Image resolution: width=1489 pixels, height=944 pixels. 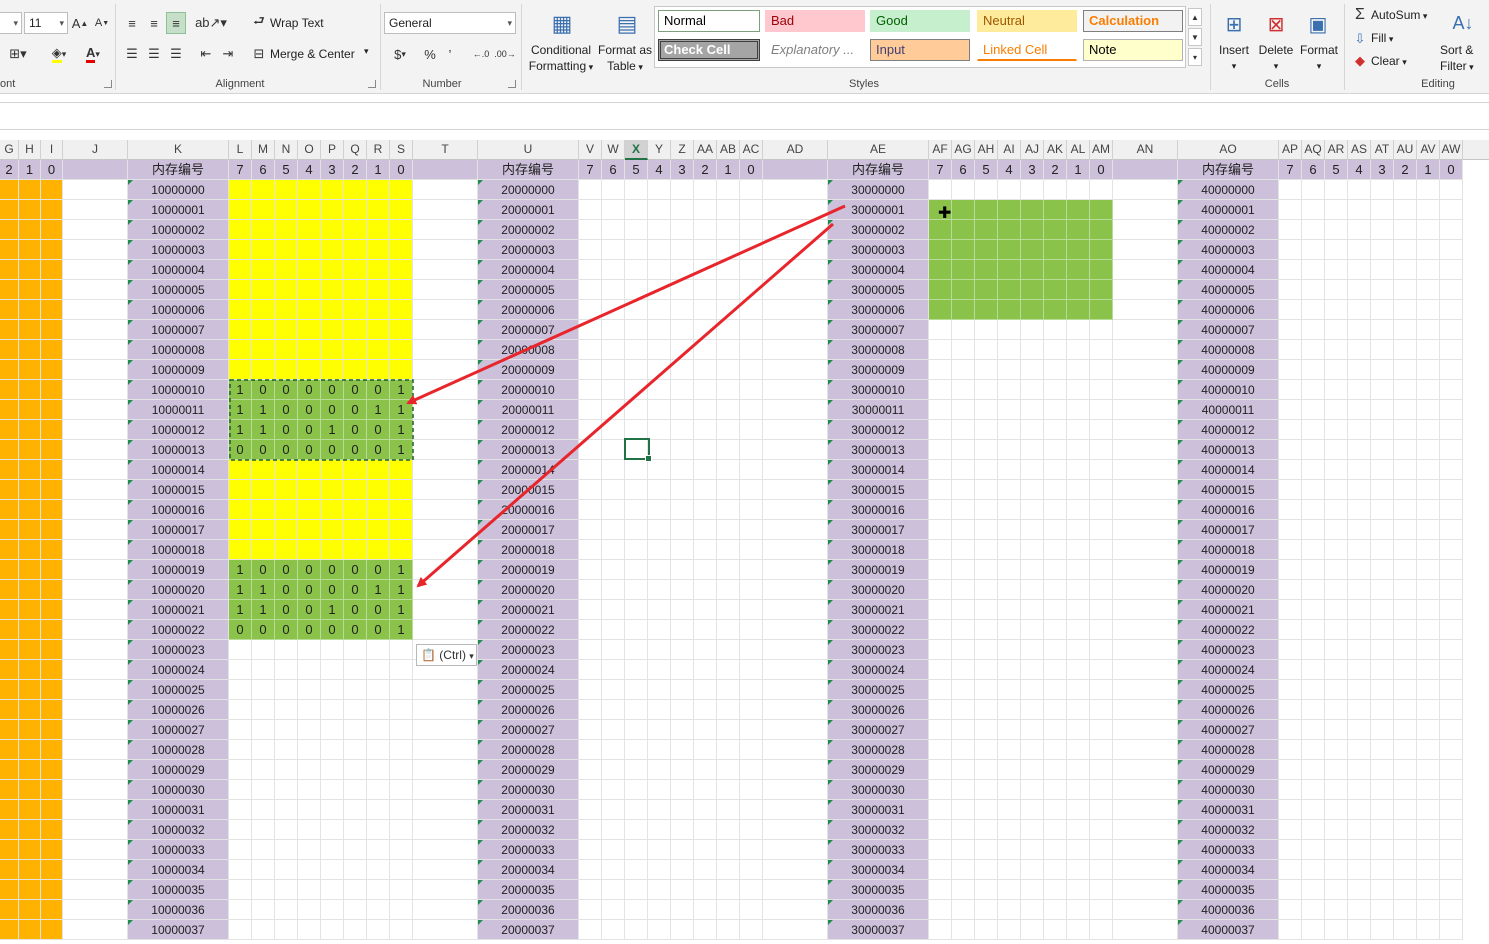 What do you see at coordinates (1195, 17) in the screenshot?
I see `gallery-scroll-up-icon: ▲` at bounding box center [1195, 17].